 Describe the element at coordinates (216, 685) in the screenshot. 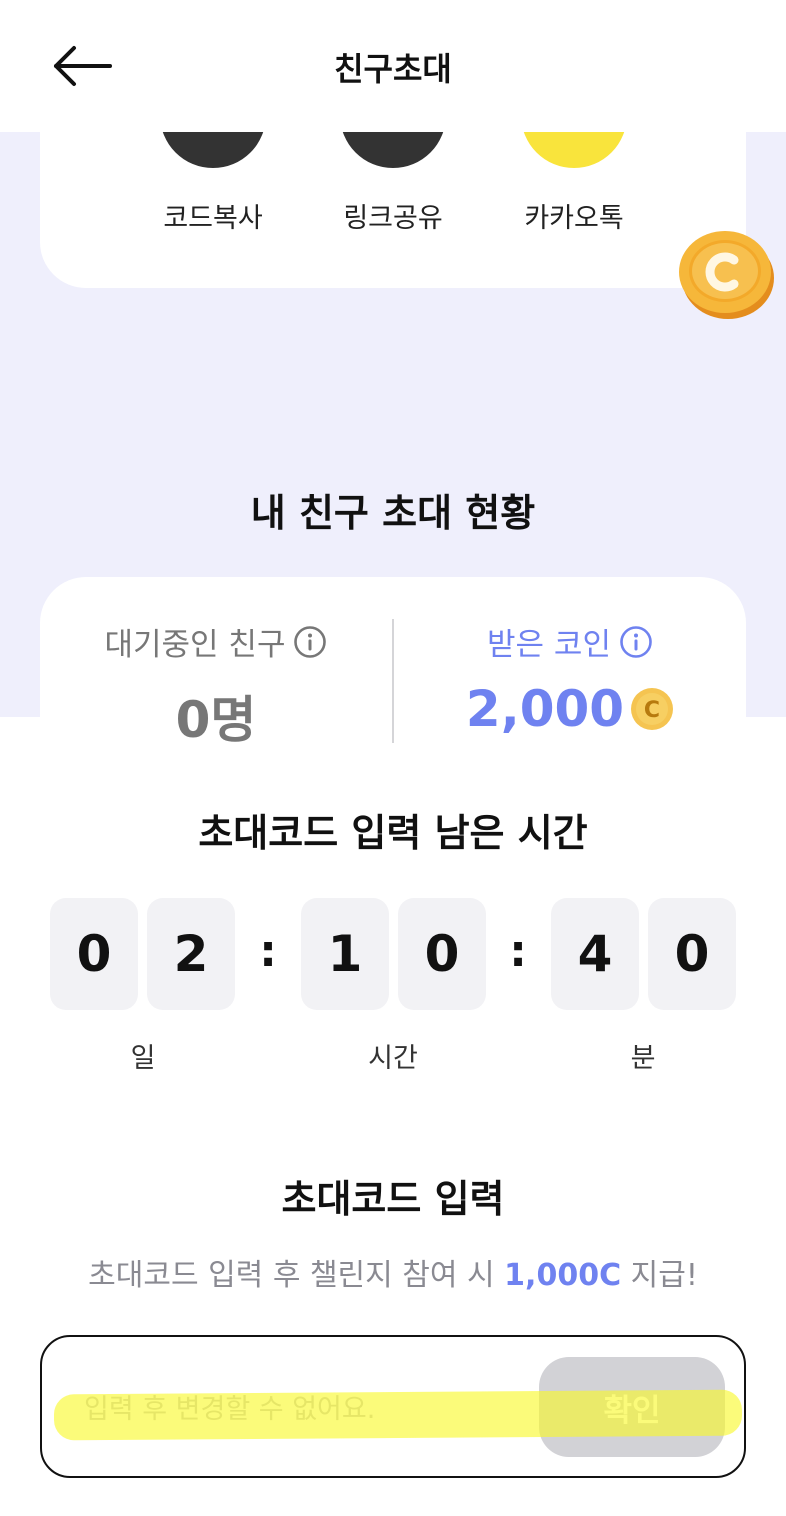

I see `pending-friends-stat: 대기중인 친구 0명` at that location.